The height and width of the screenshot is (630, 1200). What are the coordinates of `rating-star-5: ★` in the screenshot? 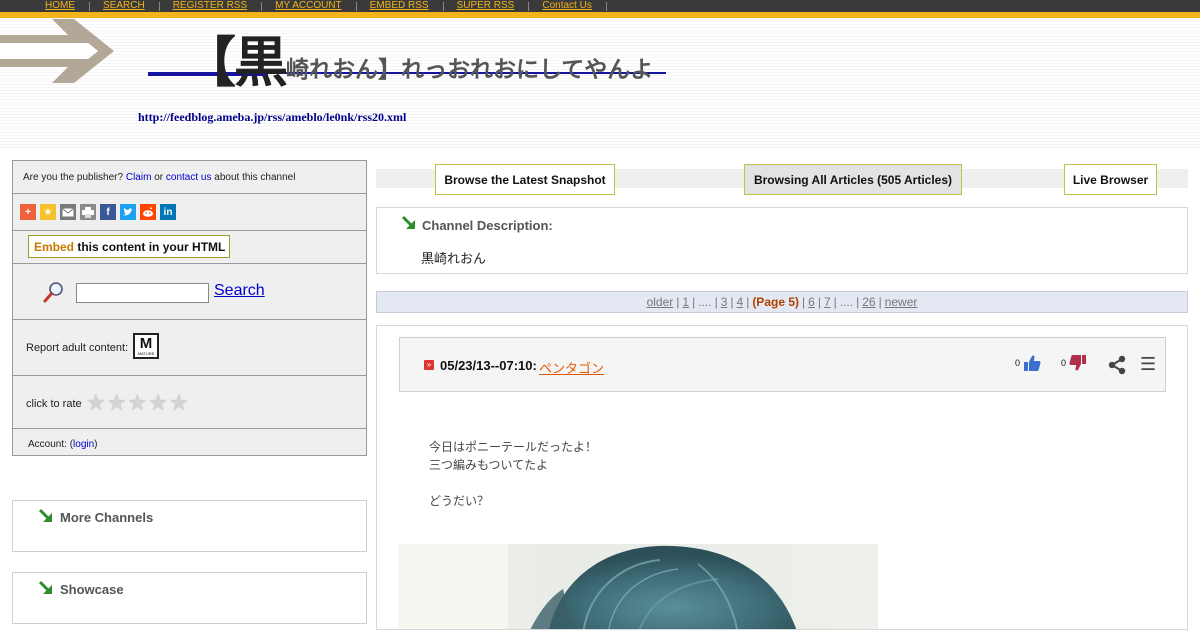 It's located at (179, 403).